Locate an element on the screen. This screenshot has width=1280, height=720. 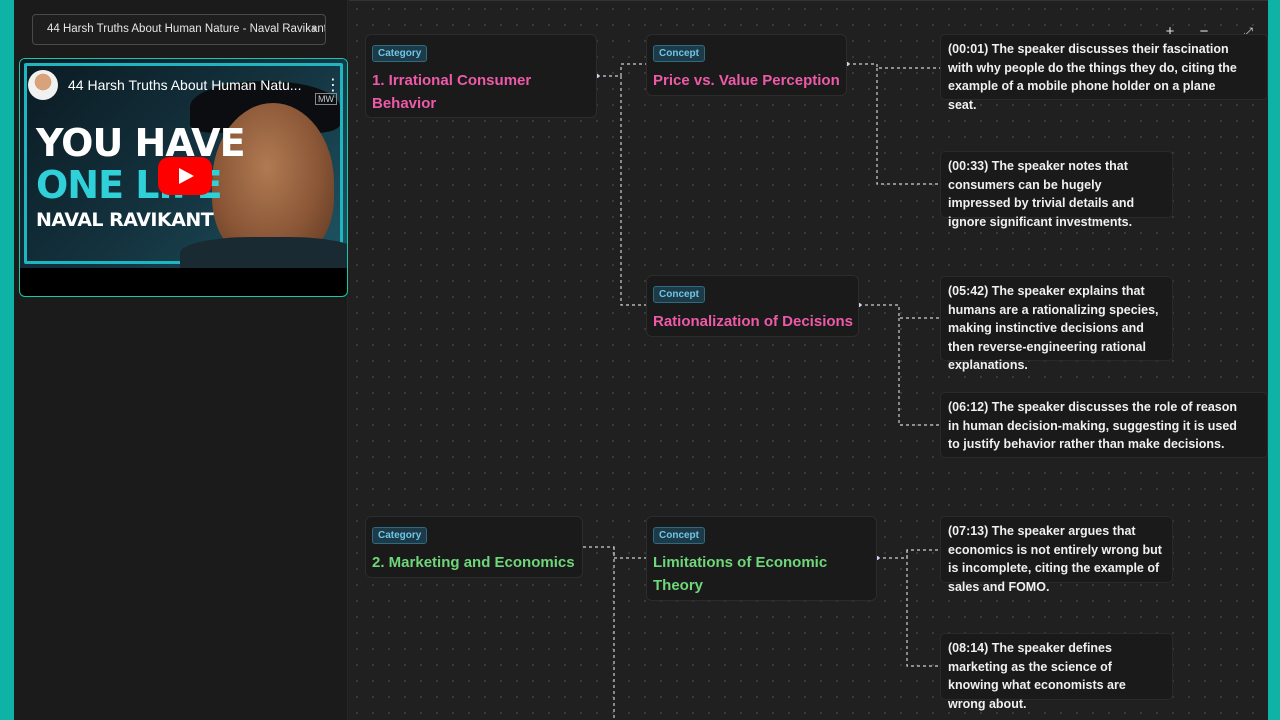
concept-title: Rationalization of Decisions is located at coordinates (753, 321).